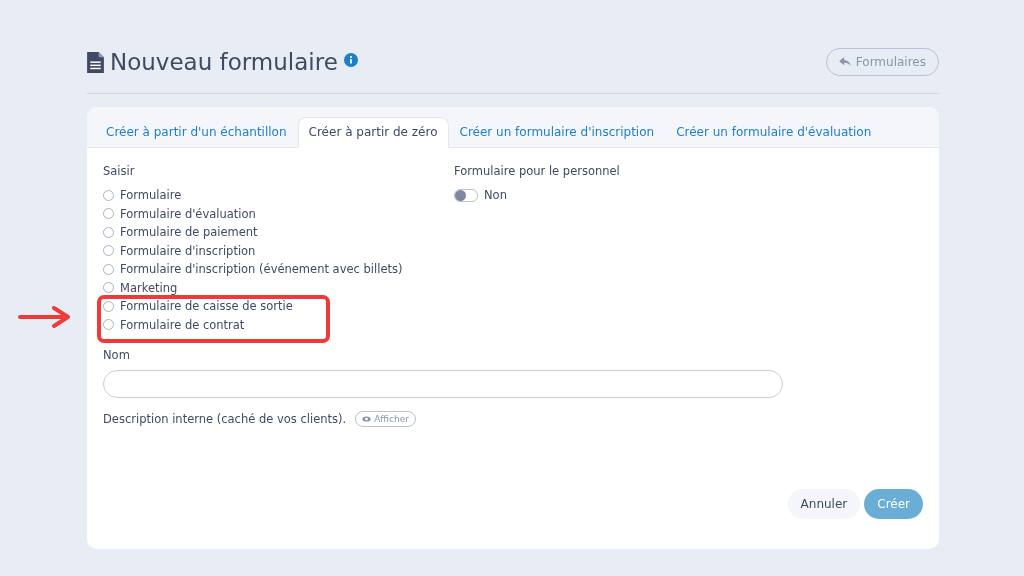 This screenshot has width=1024, height=576. Describe the element at coordinates (196, 132) in the screenshot. I see `tab: Créer à partir d'un échantillon` at that location.